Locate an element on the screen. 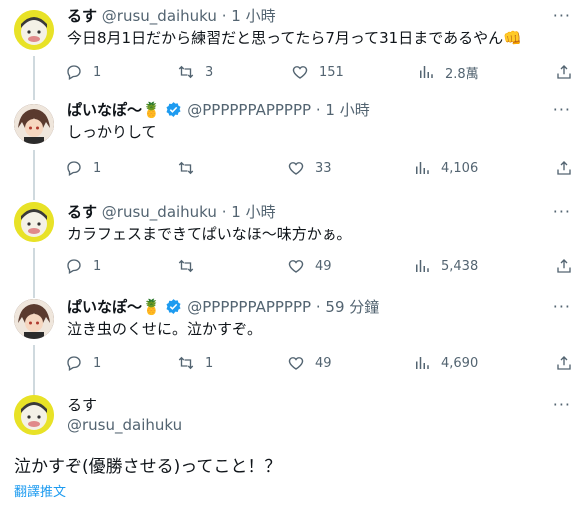 Image resolution: width=585 pixels, height=505 pixels. like-button: 151 is located at coordinates (317, 72).